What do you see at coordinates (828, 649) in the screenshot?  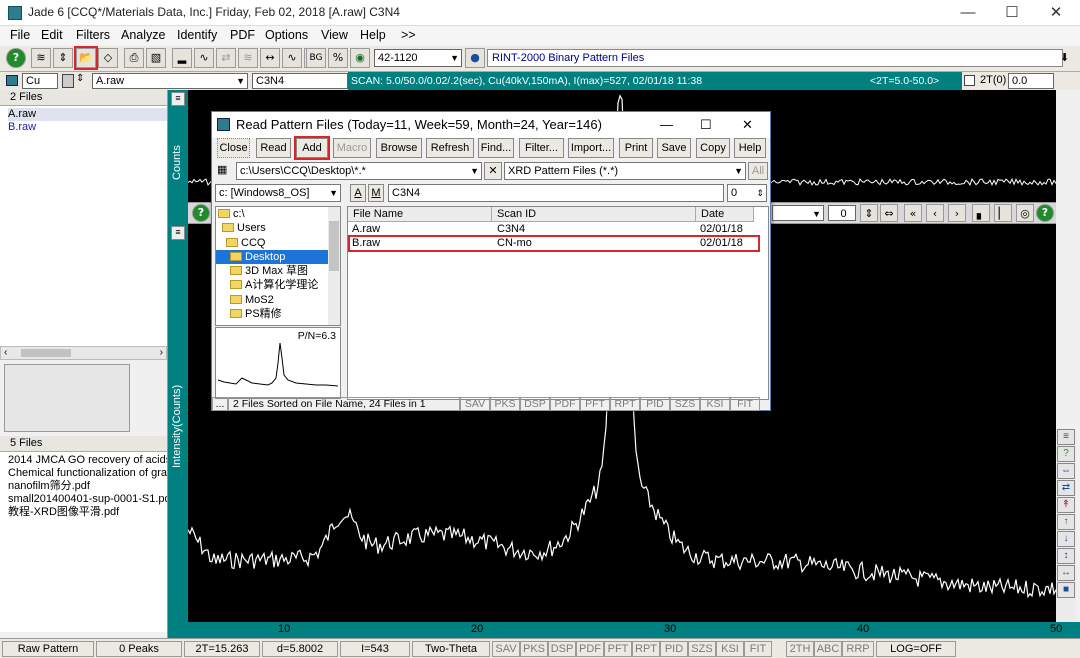 I see `status-tag: ABC` at bounding box center [828, 649].